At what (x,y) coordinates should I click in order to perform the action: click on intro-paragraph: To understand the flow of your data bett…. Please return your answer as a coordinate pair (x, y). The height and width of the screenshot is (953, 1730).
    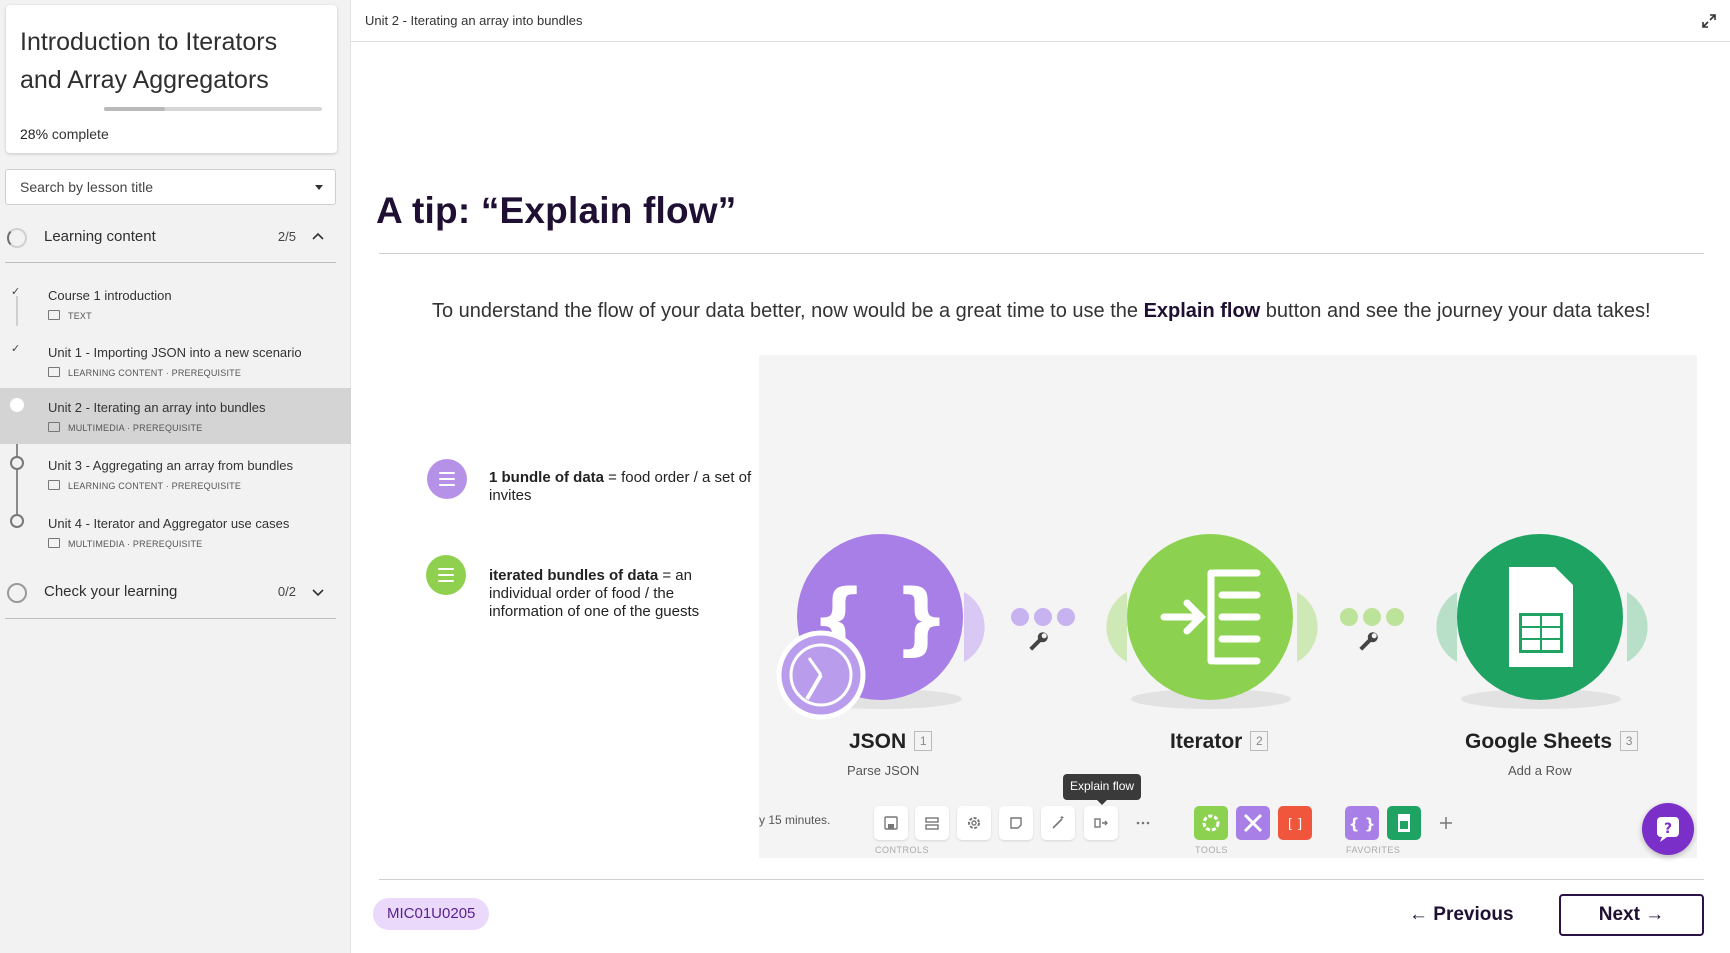
    Looking at the image, I should click on (1041, 311).